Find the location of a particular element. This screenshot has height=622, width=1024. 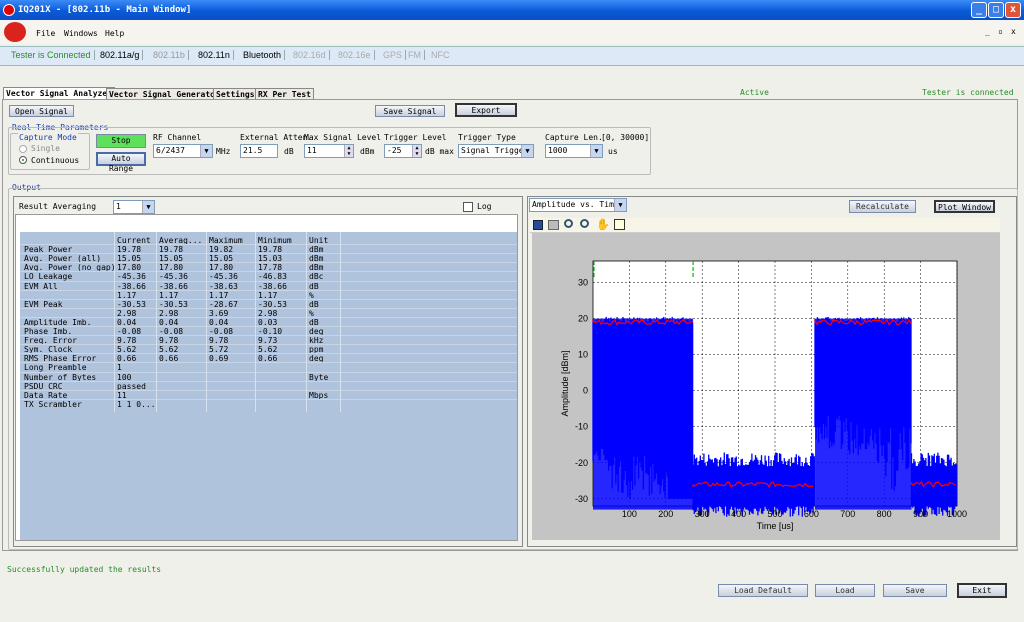

mode-802-16d: 802.16d is located at coordinates (310, 55).